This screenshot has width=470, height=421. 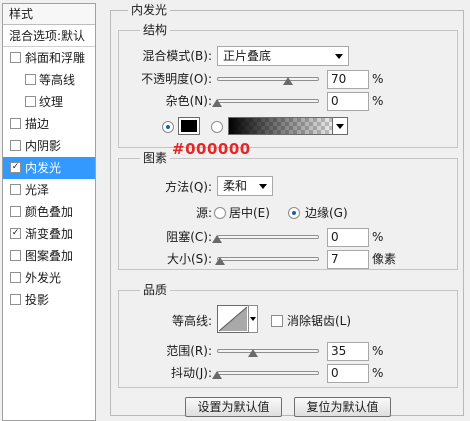 I want to click on sidebar-item-label: 投影, so click(x=37, y=300).